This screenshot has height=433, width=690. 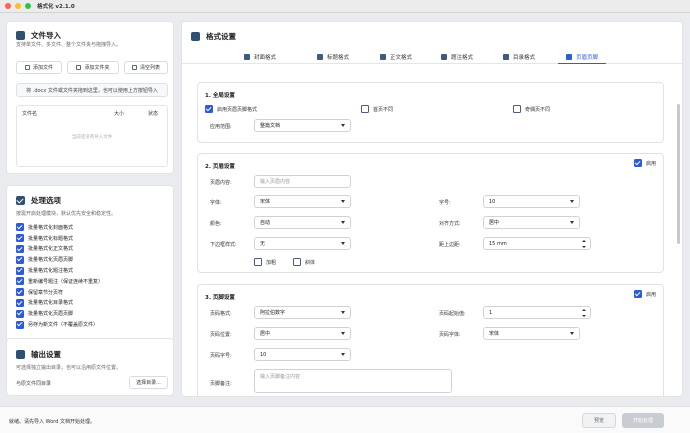 I want to click on first-page-checkbox, so click(x=365, y=109).